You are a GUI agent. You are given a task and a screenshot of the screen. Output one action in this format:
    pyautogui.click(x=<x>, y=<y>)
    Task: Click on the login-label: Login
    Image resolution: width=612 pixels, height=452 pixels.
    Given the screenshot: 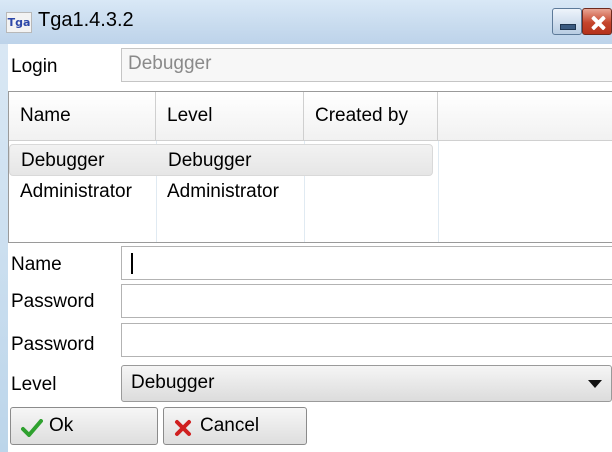 What is the action you would take?
    pyautogui.click(x=34, y=66)
    